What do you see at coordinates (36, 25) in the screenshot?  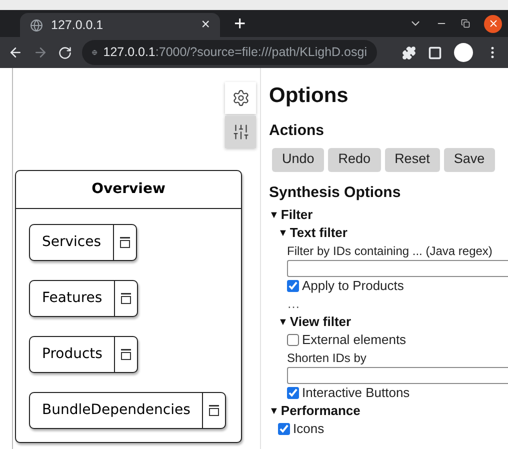 I see `globe-icon` at bounding box center [36, 25].